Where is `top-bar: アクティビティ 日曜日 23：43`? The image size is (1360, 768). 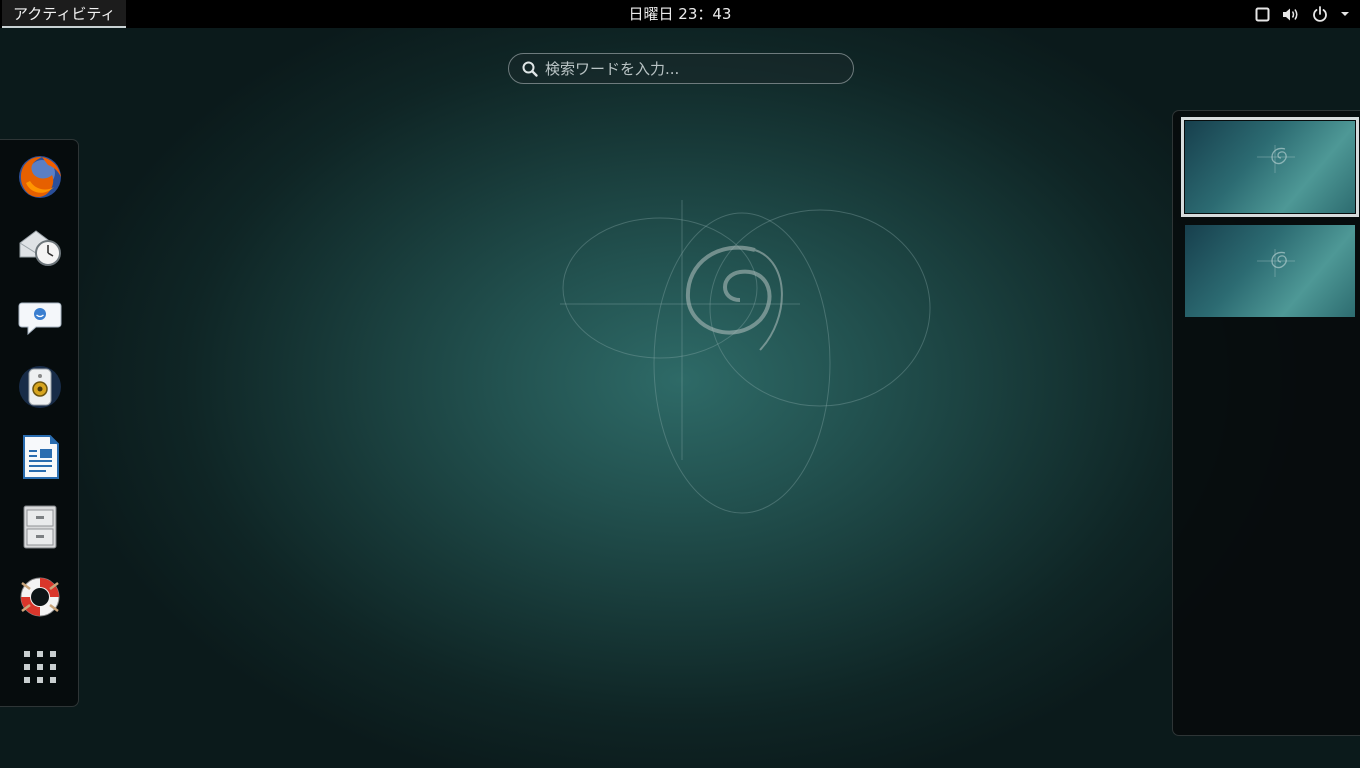 top-bar: アクティビティ 日曜日 23：43 is located at coordinates (680, 14).